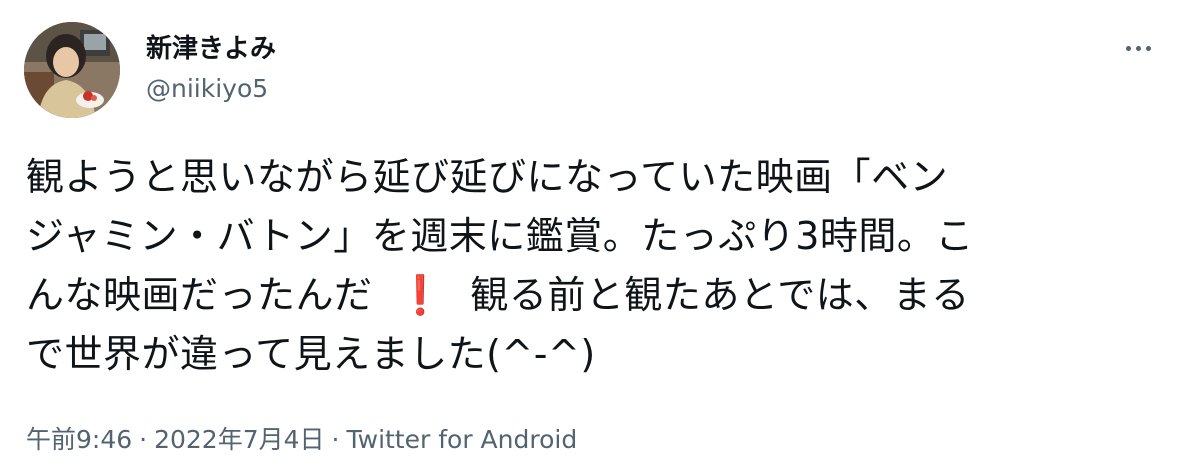 The width and height of the screenshot is (1180, 472). Describe the element at coordinates (239, 439) in the screenshot. I see `tweet-date: 2022年7月4日` at that location.